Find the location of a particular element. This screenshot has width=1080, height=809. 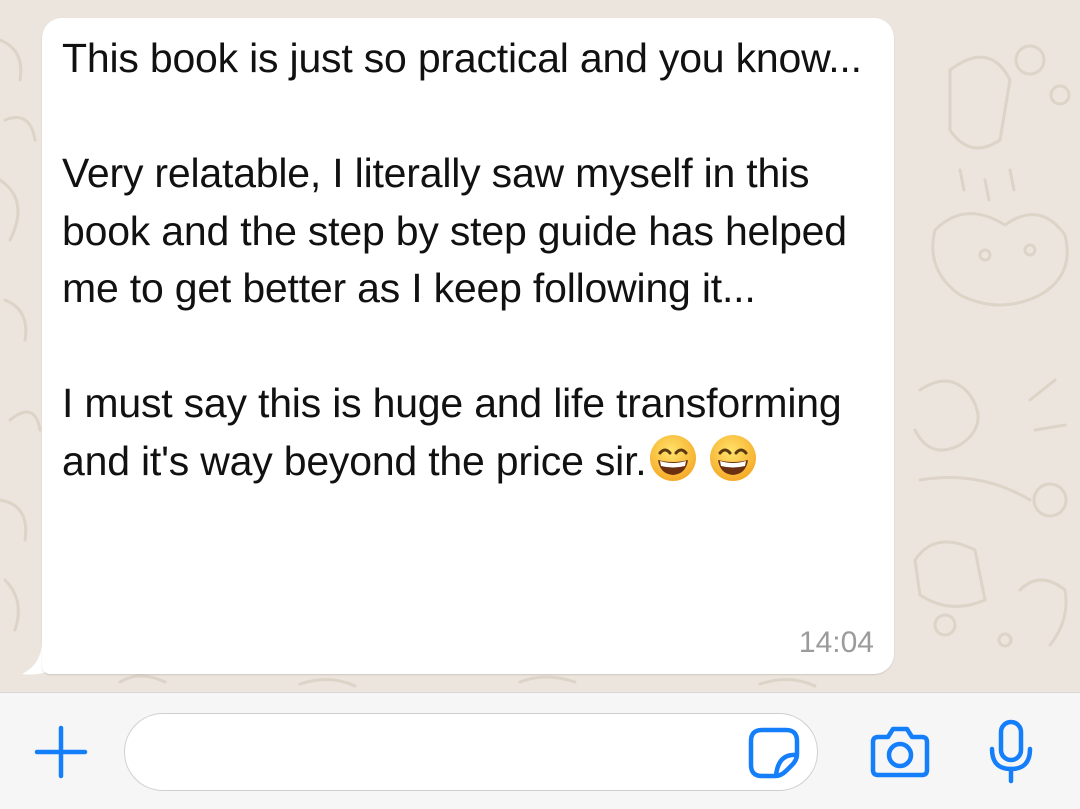

message-timestamp: 14:04 is located at coordinates (836, 642).